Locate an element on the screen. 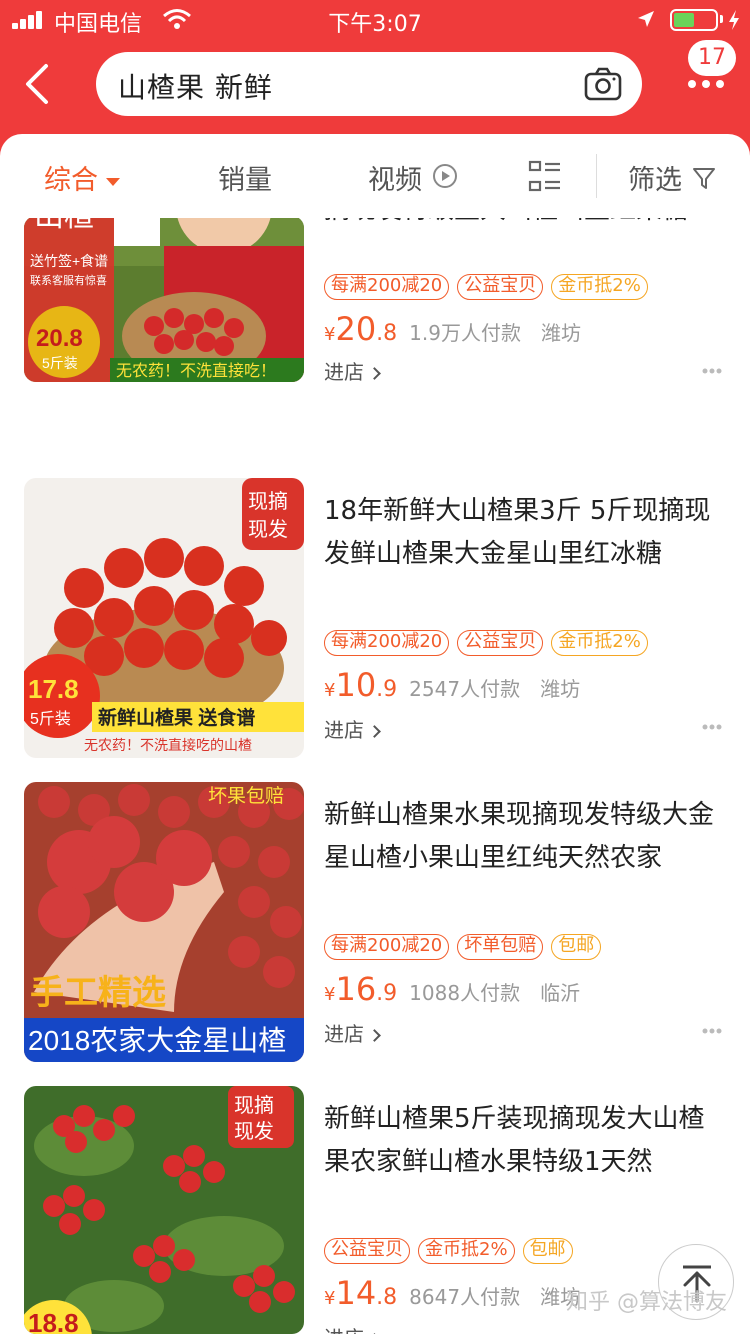  tab-label: 筛选 is located at coordinates (655, 180).